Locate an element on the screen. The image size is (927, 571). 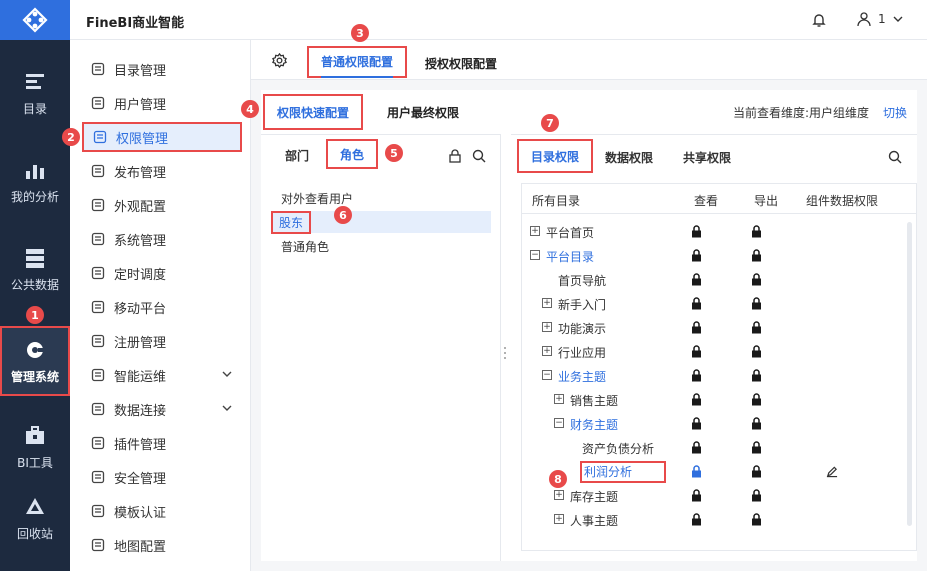
nav-catalog: 目录 is located at coordinates (35, 93).